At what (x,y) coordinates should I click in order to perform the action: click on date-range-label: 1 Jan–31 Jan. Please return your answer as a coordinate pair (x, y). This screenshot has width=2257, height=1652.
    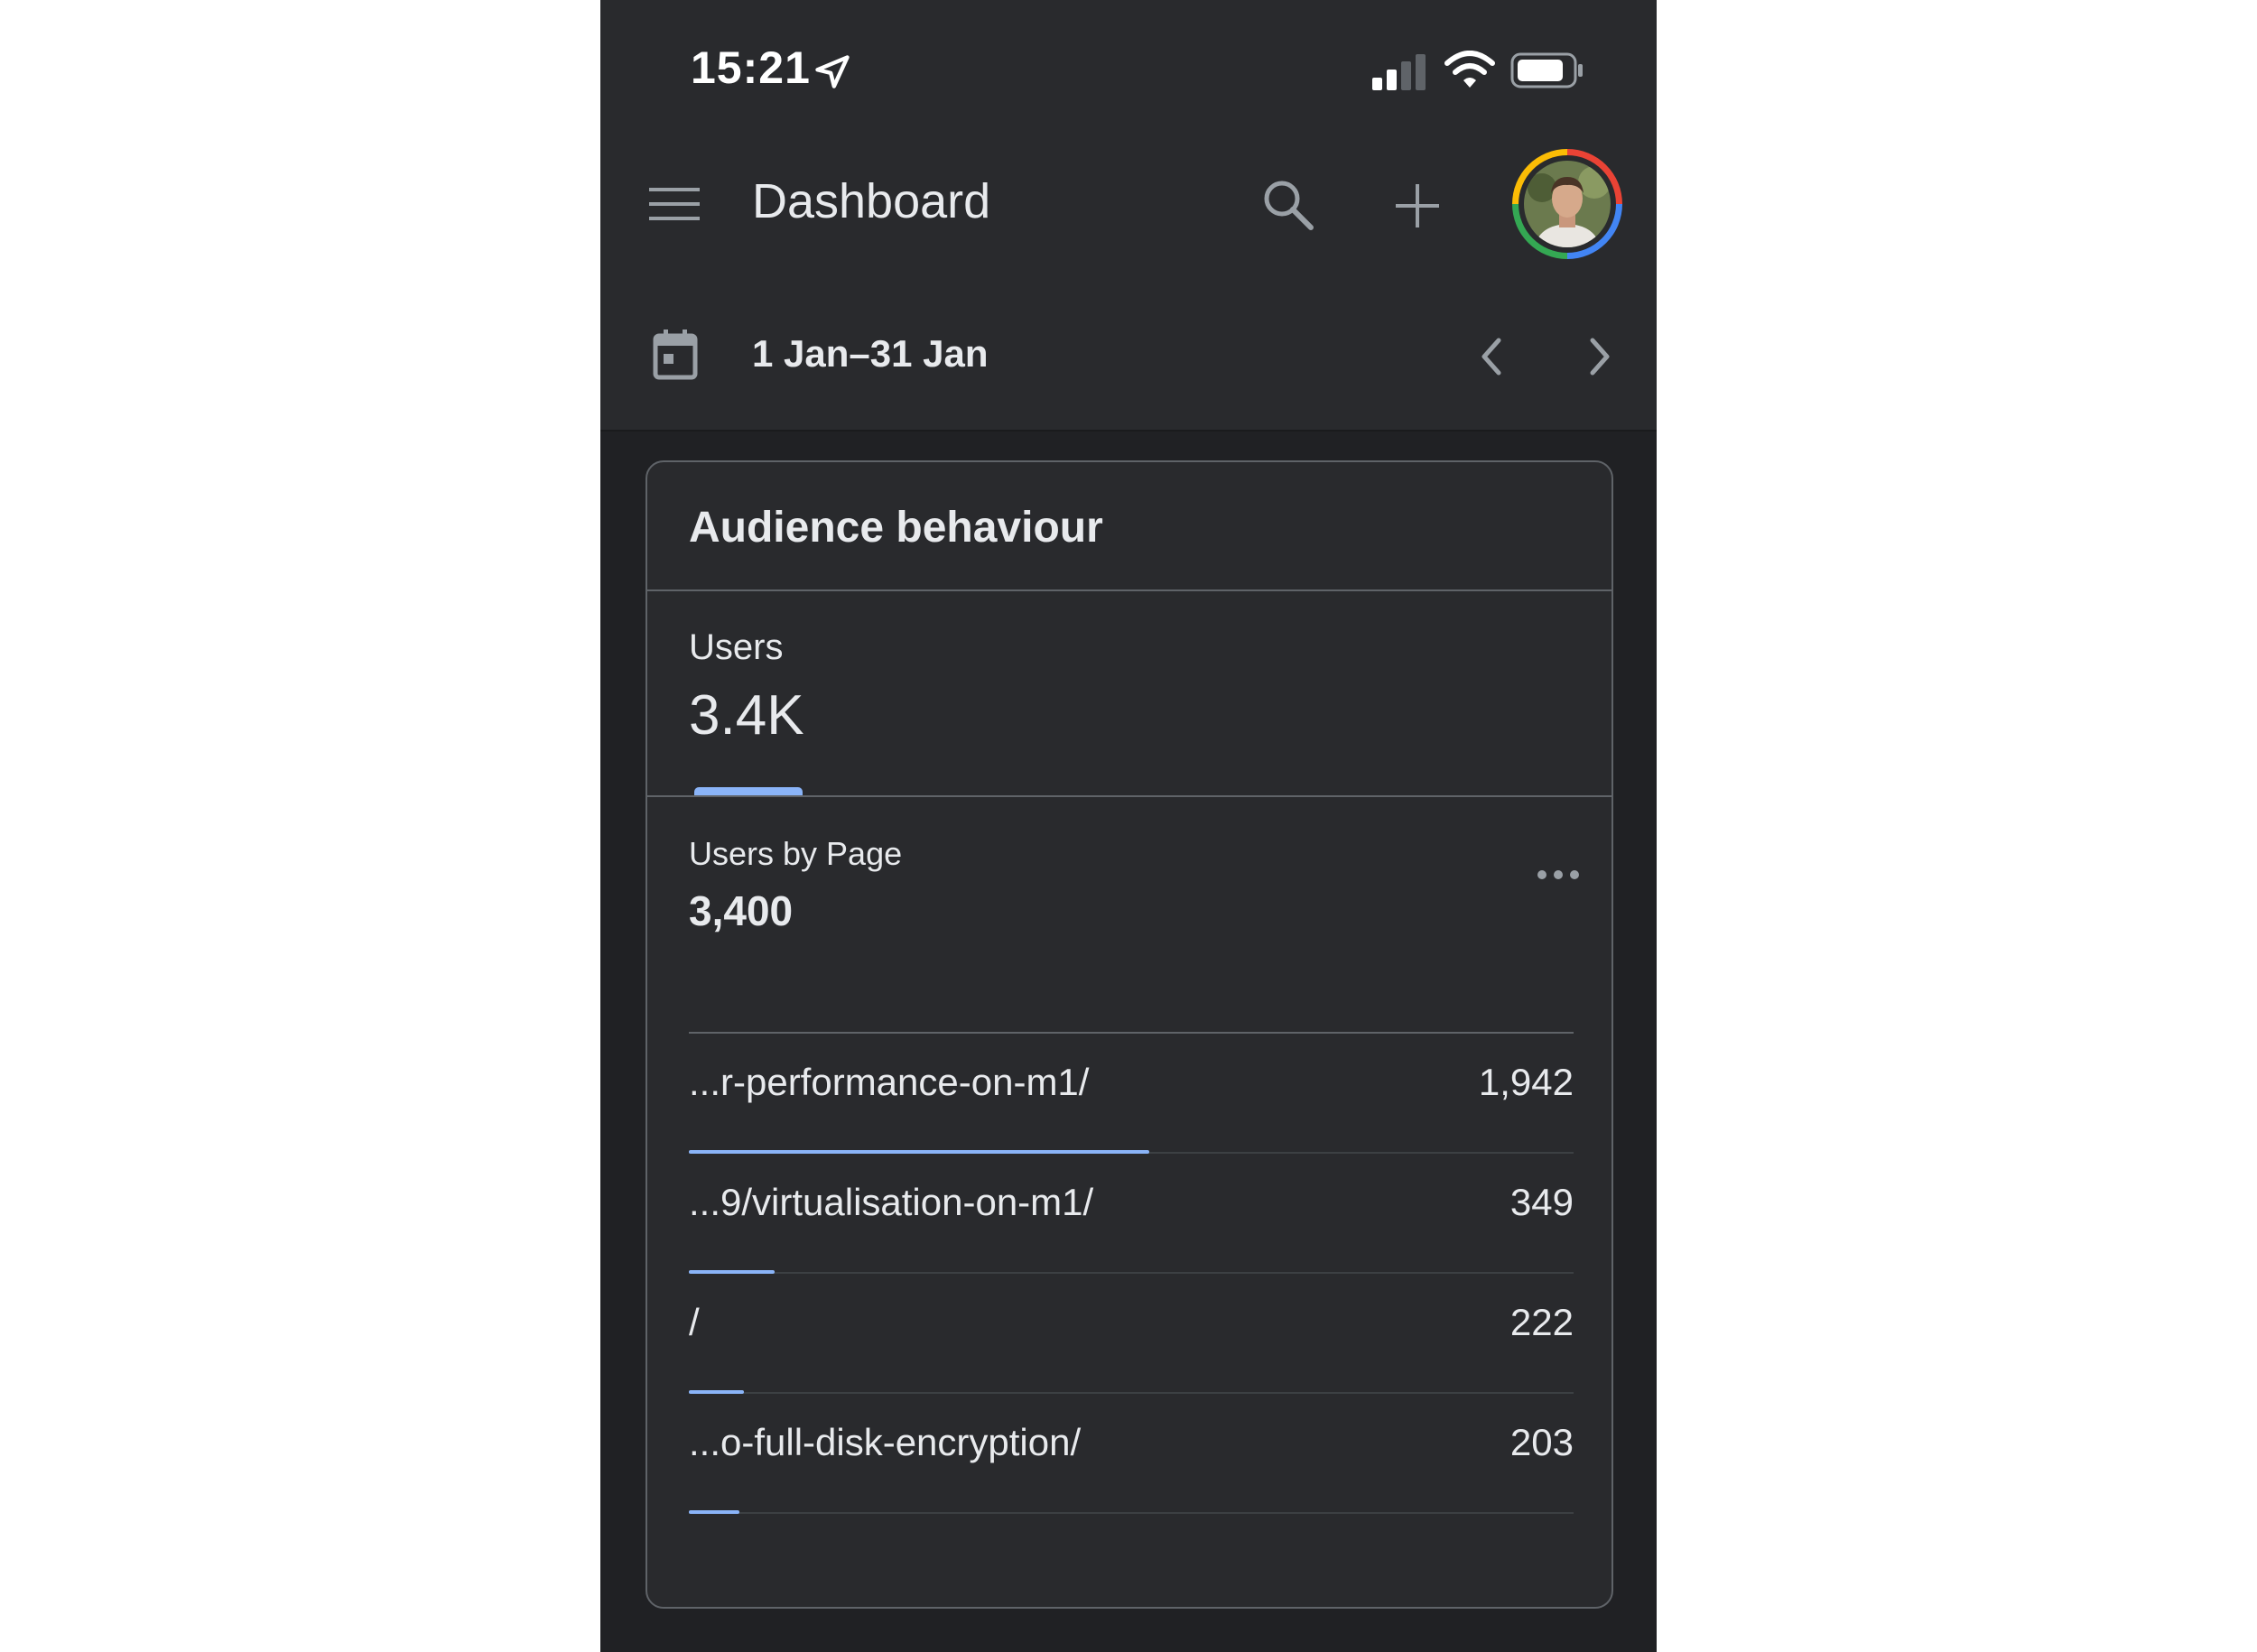
    Looking at the image, I should click on (871, 354).